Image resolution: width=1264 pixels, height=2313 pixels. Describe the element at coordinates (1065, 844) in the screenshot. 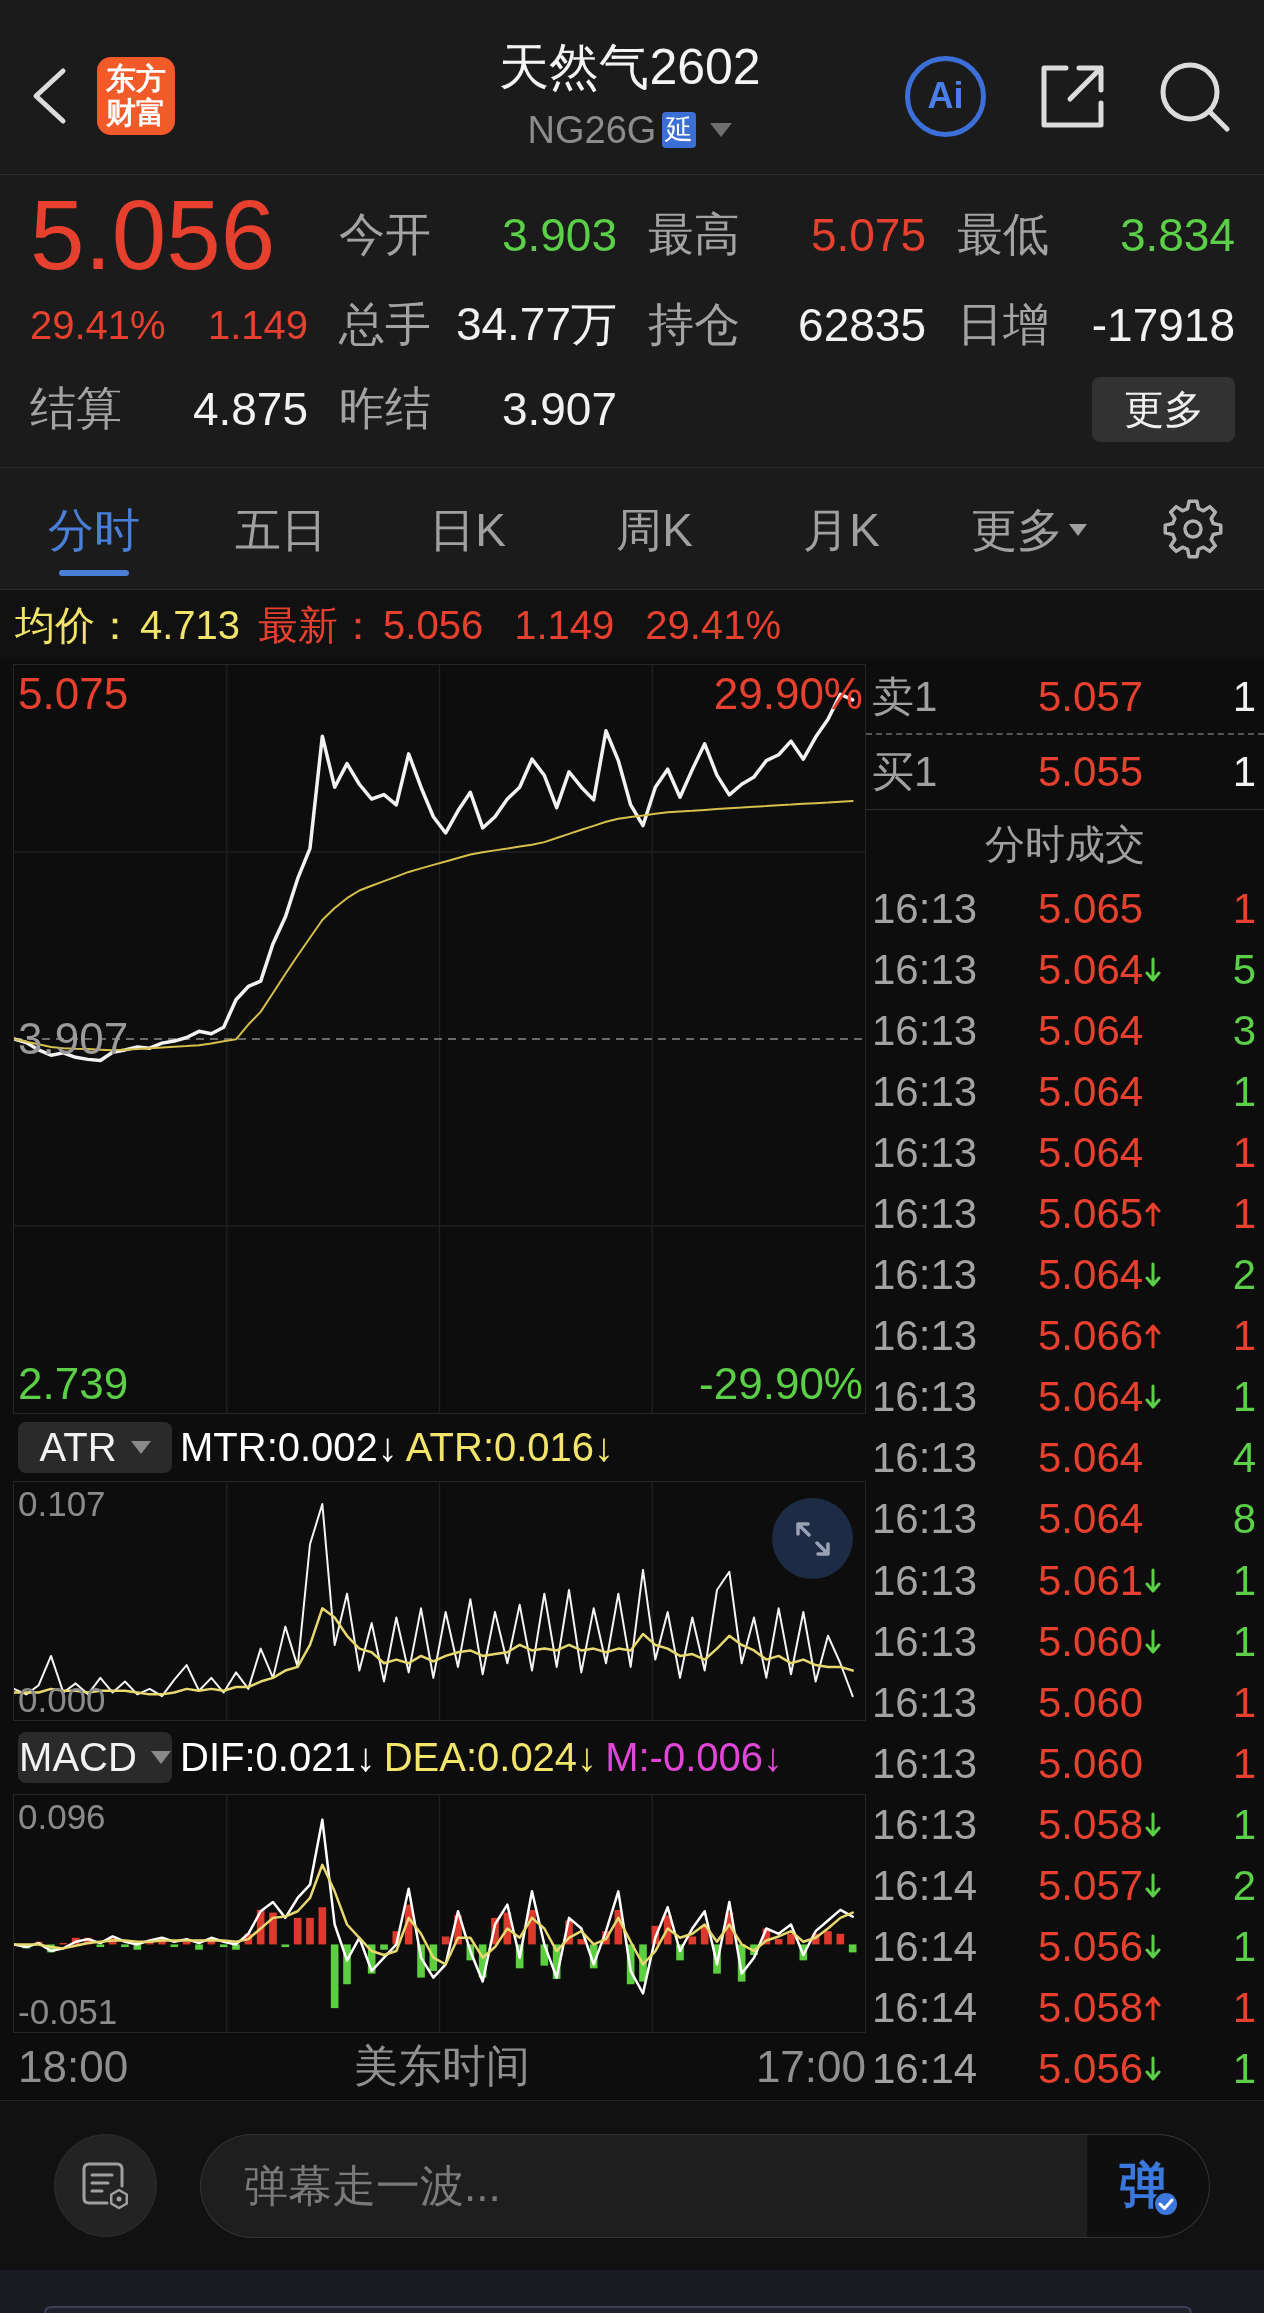

I see `section-title: 分时成交` at that location.